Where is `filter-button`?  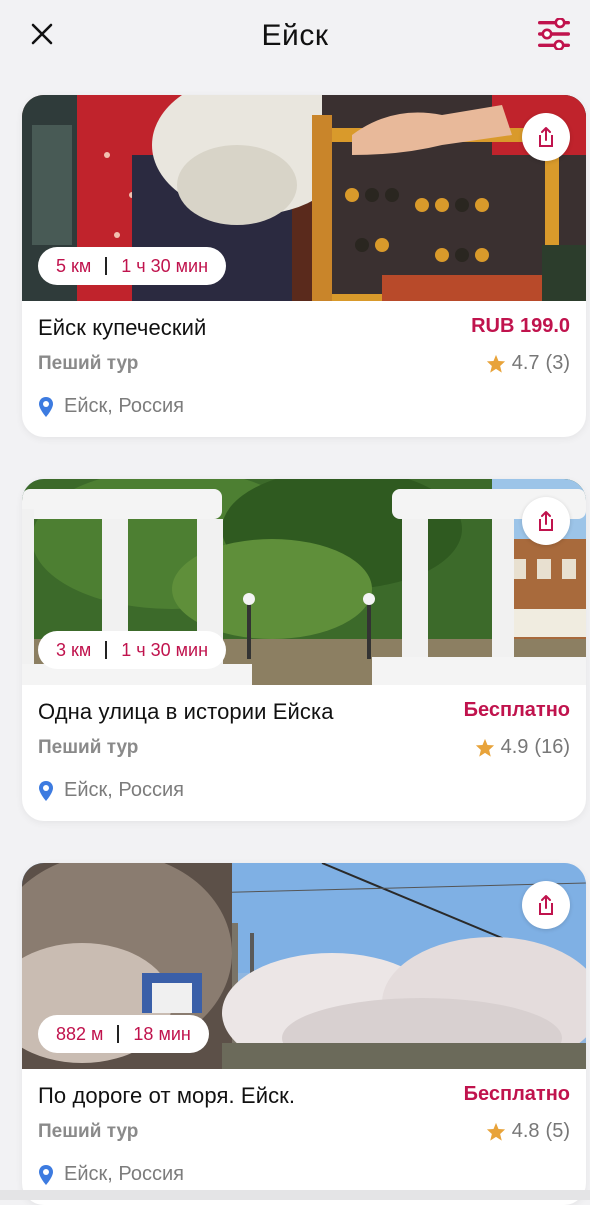 filter-button is located at coordinates (554, 34).